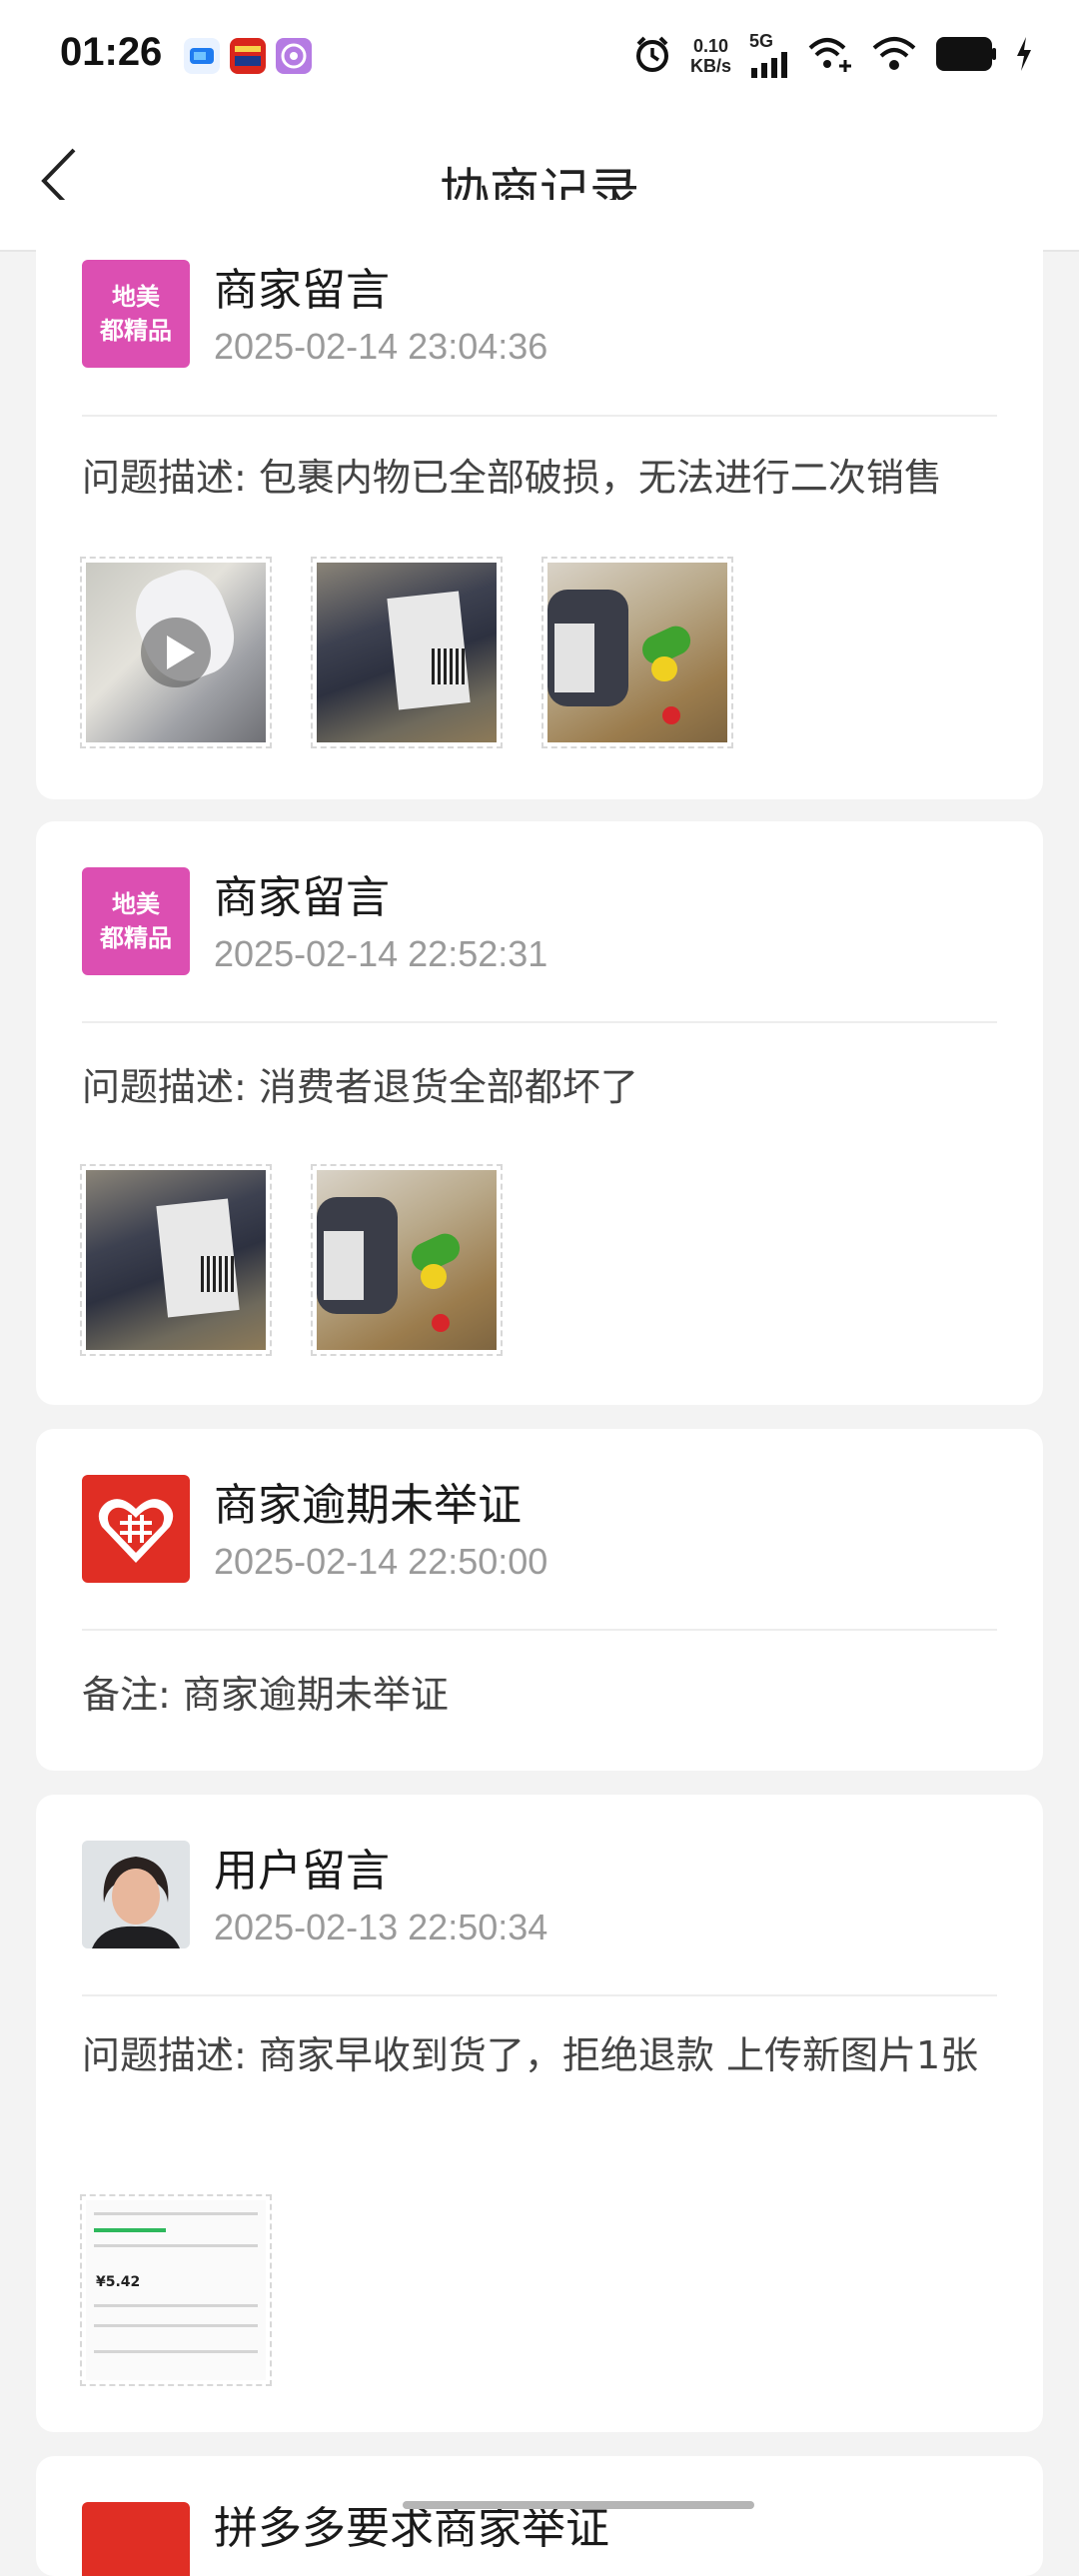 This screenshot has height=2576, width=1079. Describe the element at coordinates (578, 2505) in the screenshot. I see `home-indicator` at that location.